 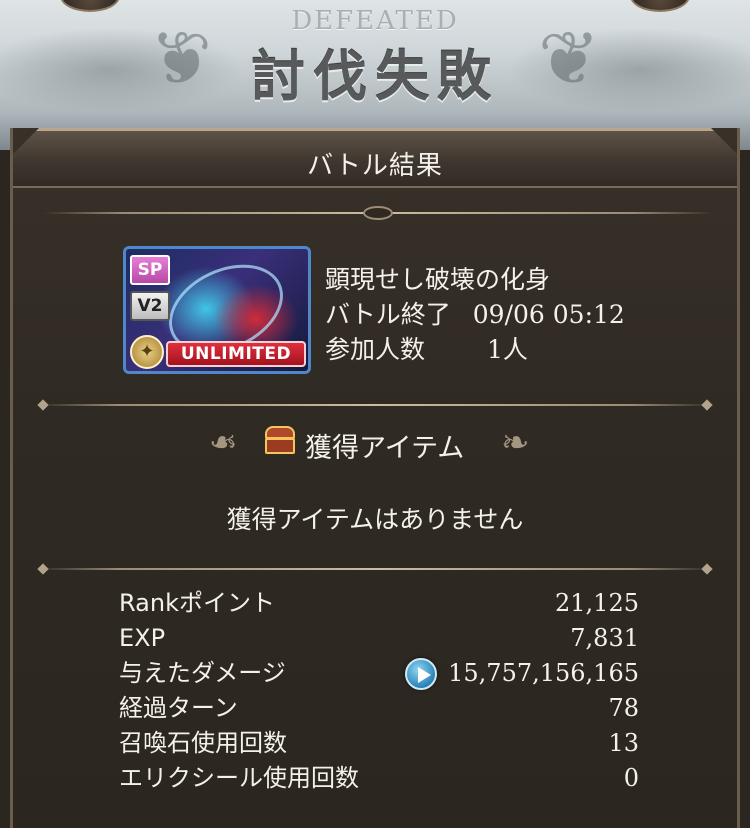 What do you see at coordinates (379, 743) in the screenshot?
I see `stat-row-summon-uses: 召喚石使用回数 13` at bounding box center [379, 743].